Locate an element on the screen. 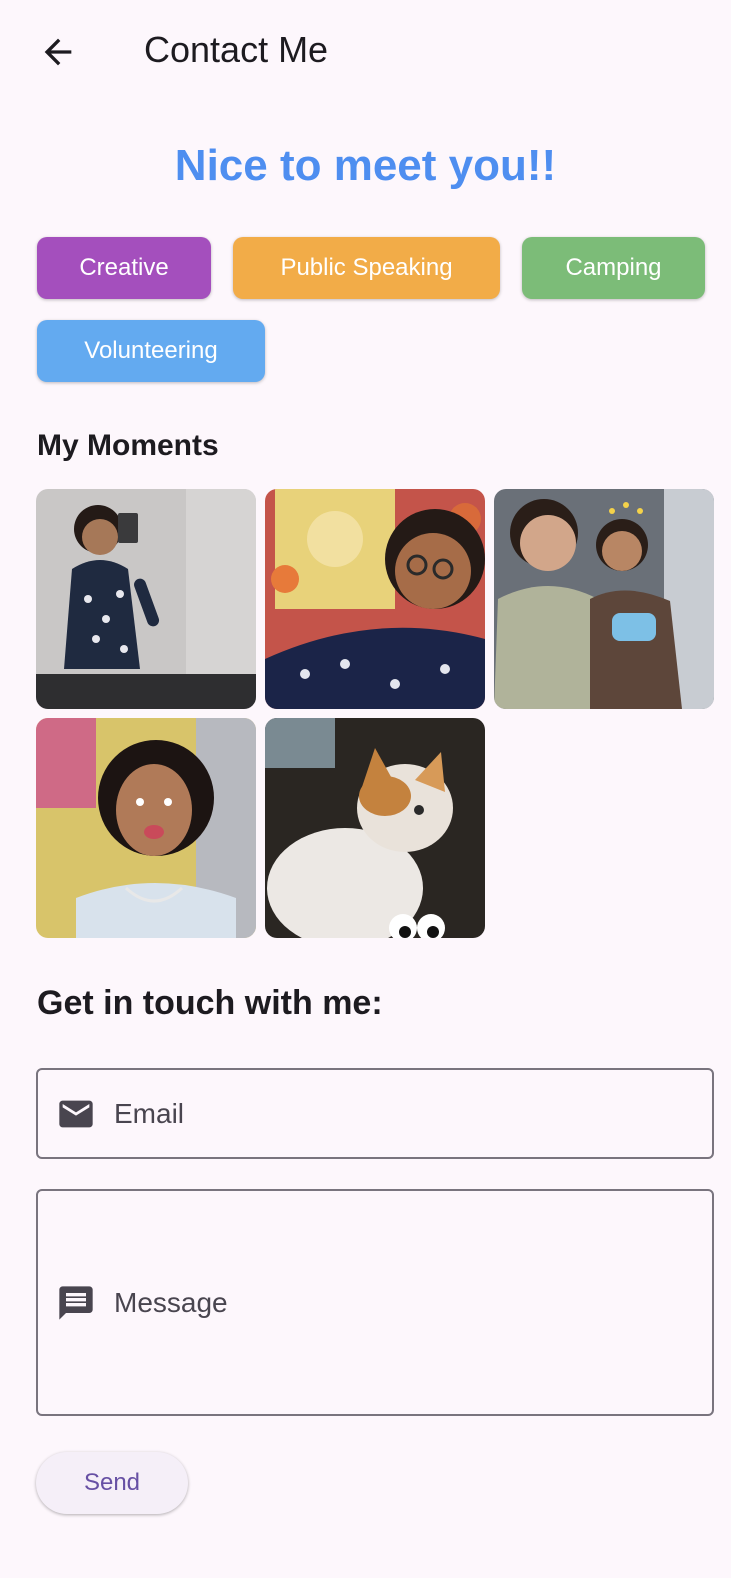  arrow-back-icon is located at coordinates (58, 52).